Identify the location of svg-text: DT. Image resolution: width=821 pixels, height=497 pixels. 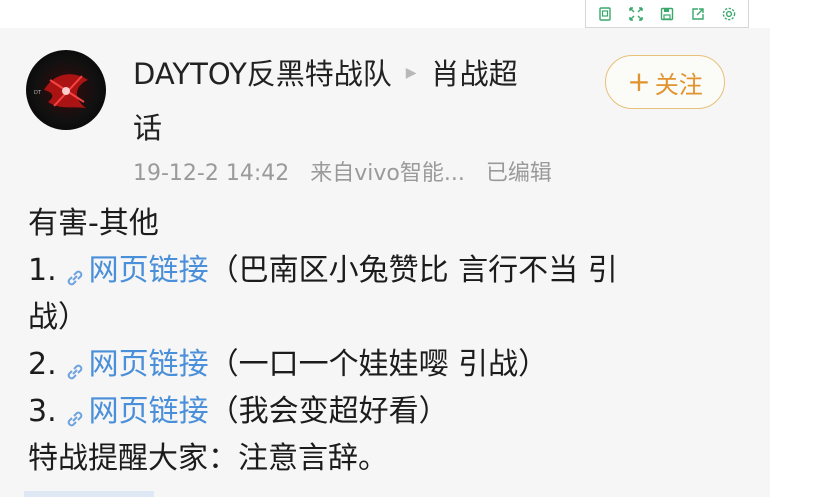
(38, 93).